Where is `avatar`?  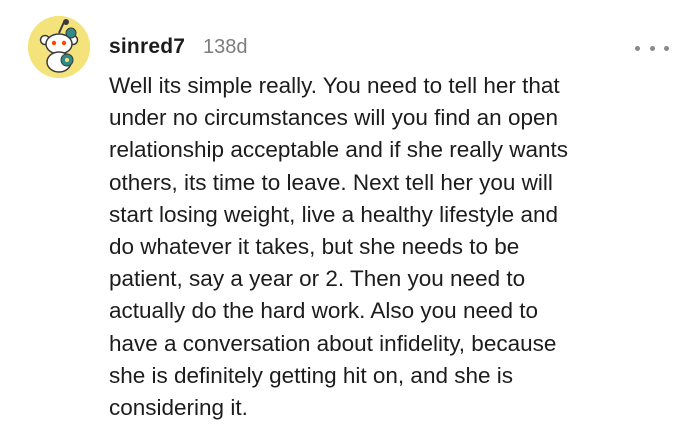
avatar is located at coordinates (59, 47).